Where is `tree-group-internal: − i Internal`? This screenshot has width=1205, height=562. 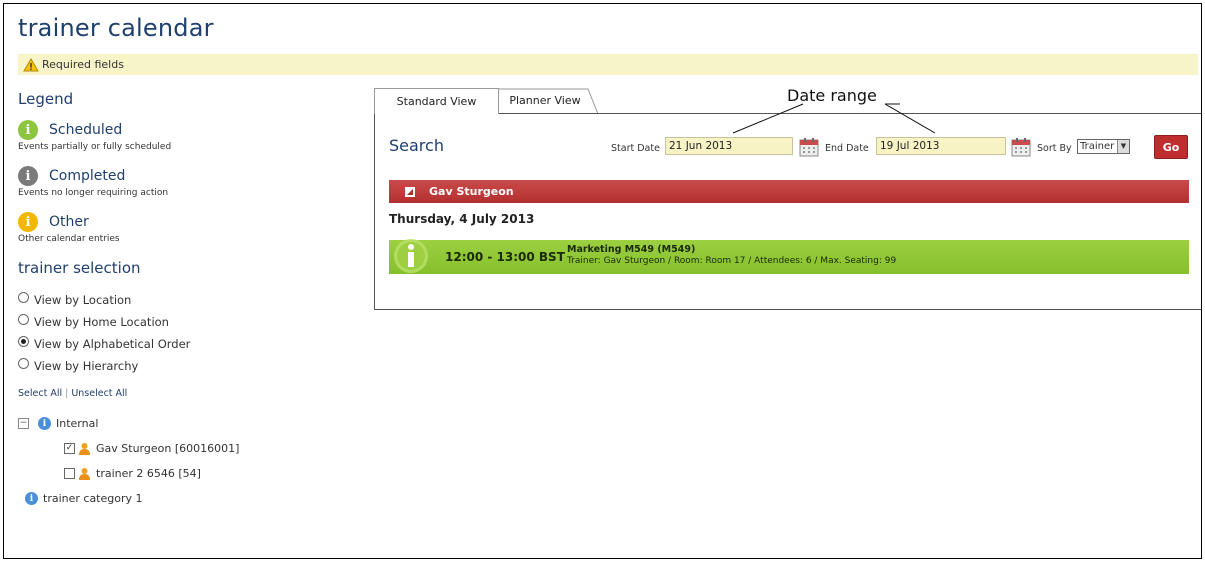
tree-group-internal: − i Internal is located at coordinates (188, 423).